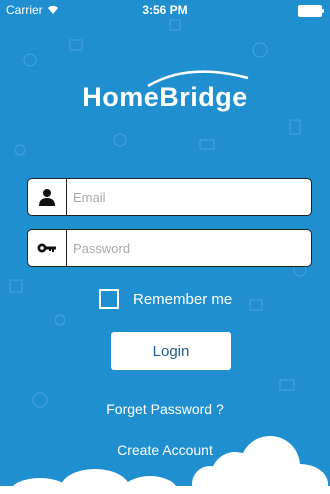 The image size is (330, 494). Describe the element at coordinates (171, 351) in the screenshot. I see `login-button: Login` at that location.